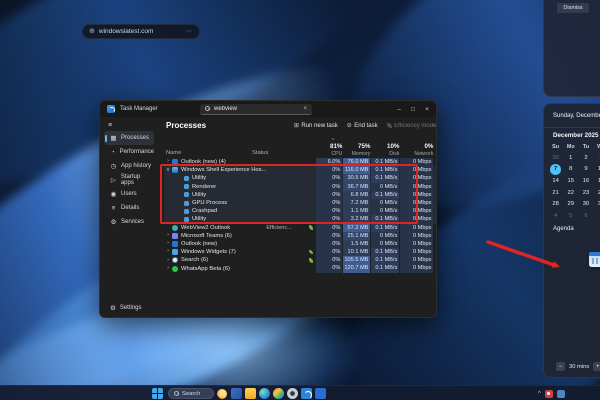  Describe the element at coordinates (570, 216) in the screenshot. I see `calendar-day: 5` at that location.